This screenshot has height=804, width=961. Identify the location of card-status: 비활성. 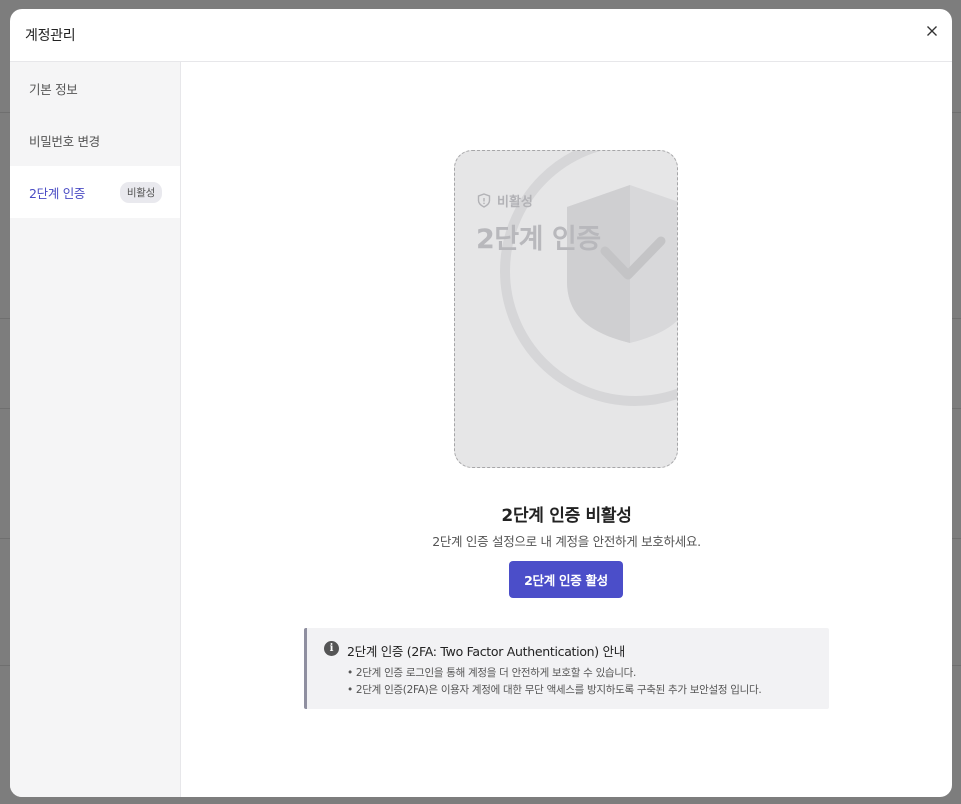
(505, 200).